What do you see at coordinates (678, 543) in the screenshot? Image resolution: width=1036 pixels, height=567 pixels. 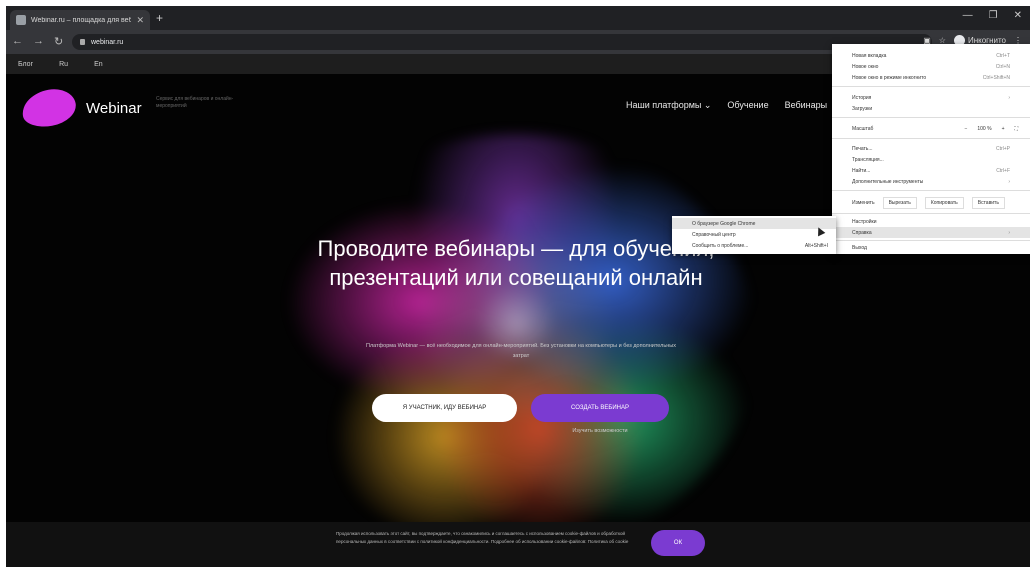 I see `cookie-ok-button: ОК` at bounding box center [678, 543].